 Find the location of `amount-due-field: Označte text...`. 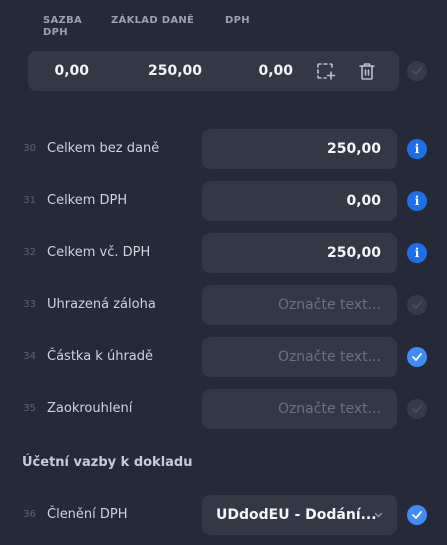

amount-due-field: Označte text... is located at coordinates (299, 357).